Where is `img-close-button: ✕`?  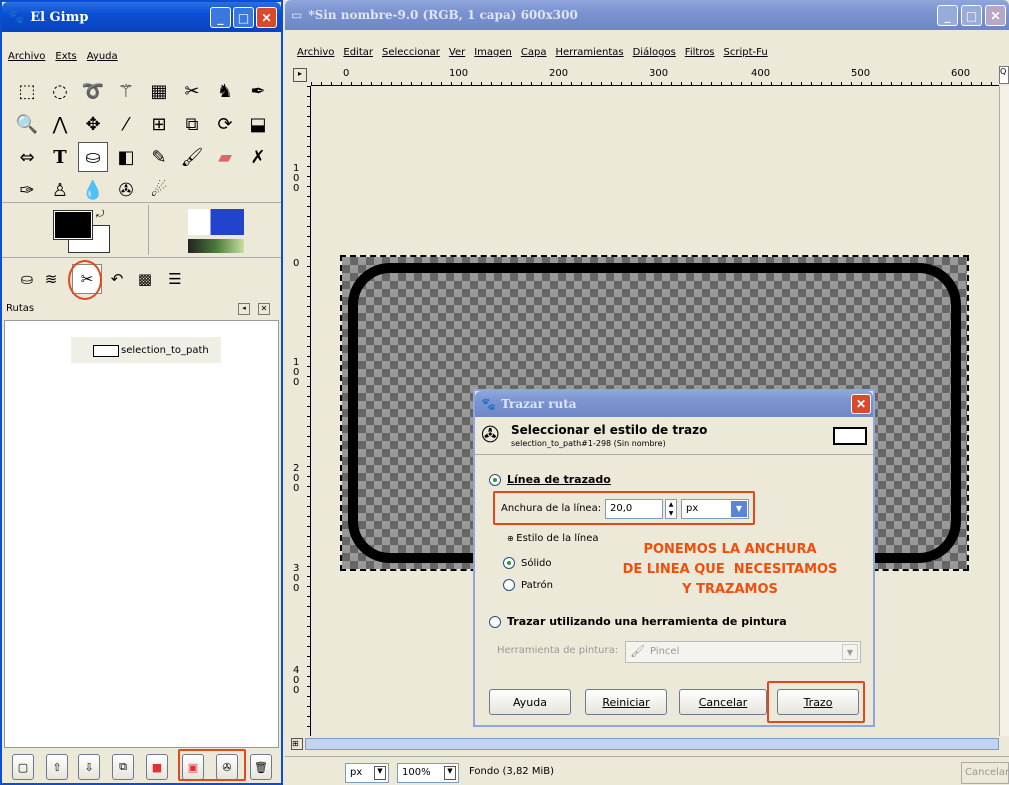
img-close-button: ✕ is located at coordinates (995, 15).